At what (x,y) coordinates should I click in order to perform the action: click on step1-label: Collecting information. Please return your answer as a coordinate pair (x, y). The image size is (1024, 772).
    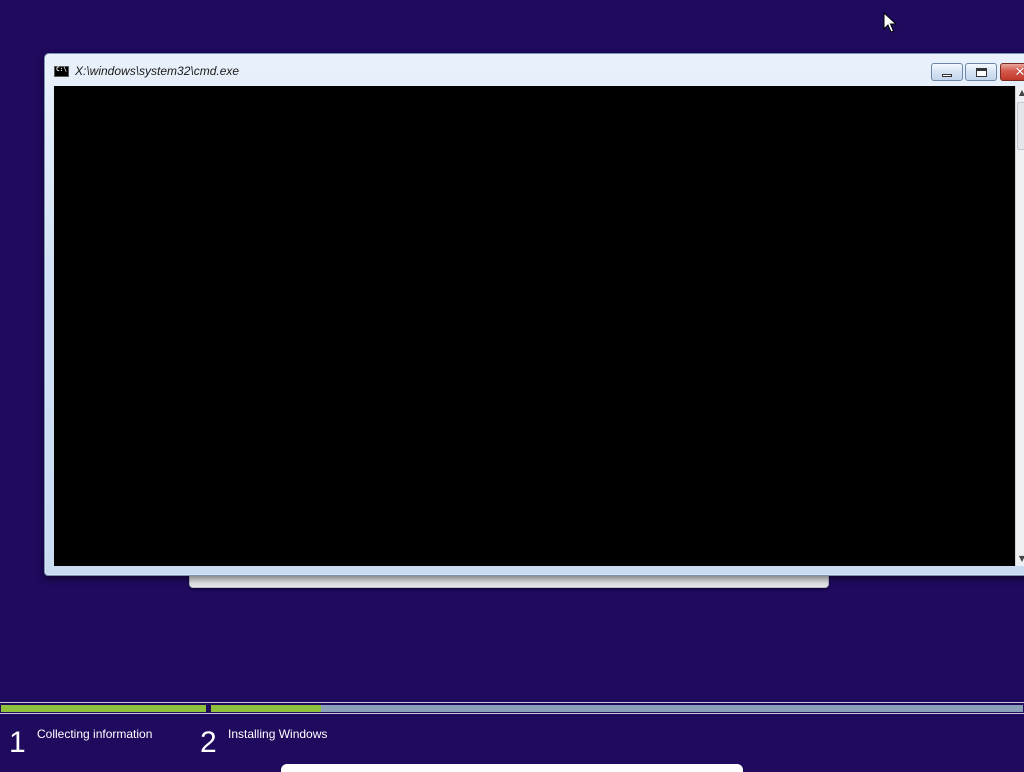
    Looking at the image, I should click on (95, 734).